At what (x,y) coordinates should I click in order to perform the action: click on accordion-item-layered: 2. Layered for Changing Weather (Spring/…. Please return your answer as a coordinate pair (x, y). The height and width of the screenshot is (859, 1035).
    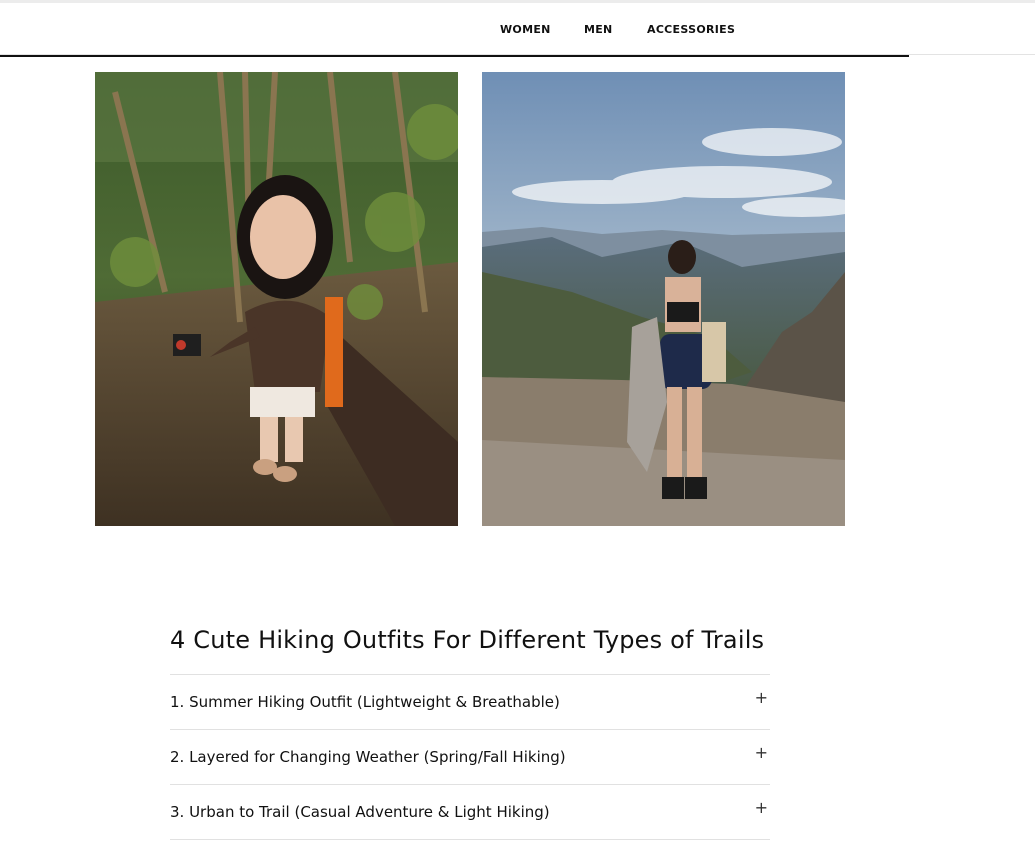
    Looking at the image, I should click on (470, 757).